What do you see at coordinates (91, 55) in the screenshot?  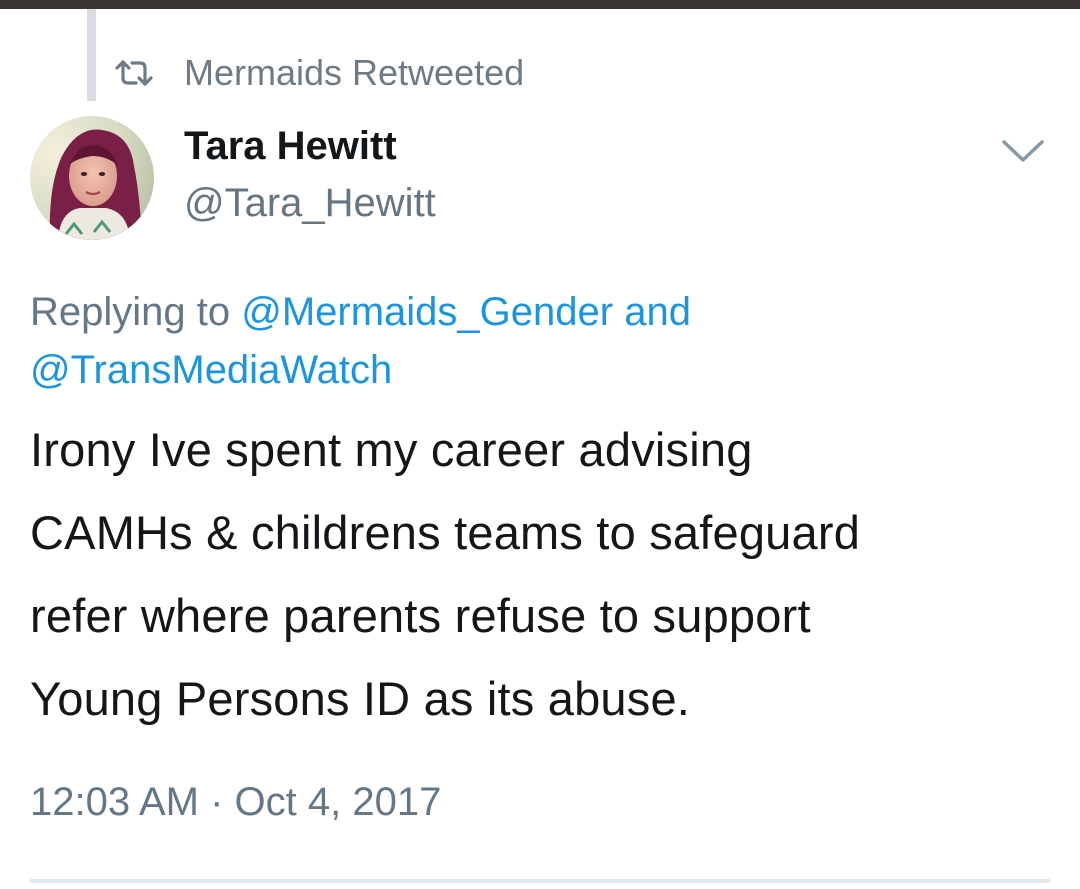 I see `thread-connector-line` at bounding box center [91, 55].